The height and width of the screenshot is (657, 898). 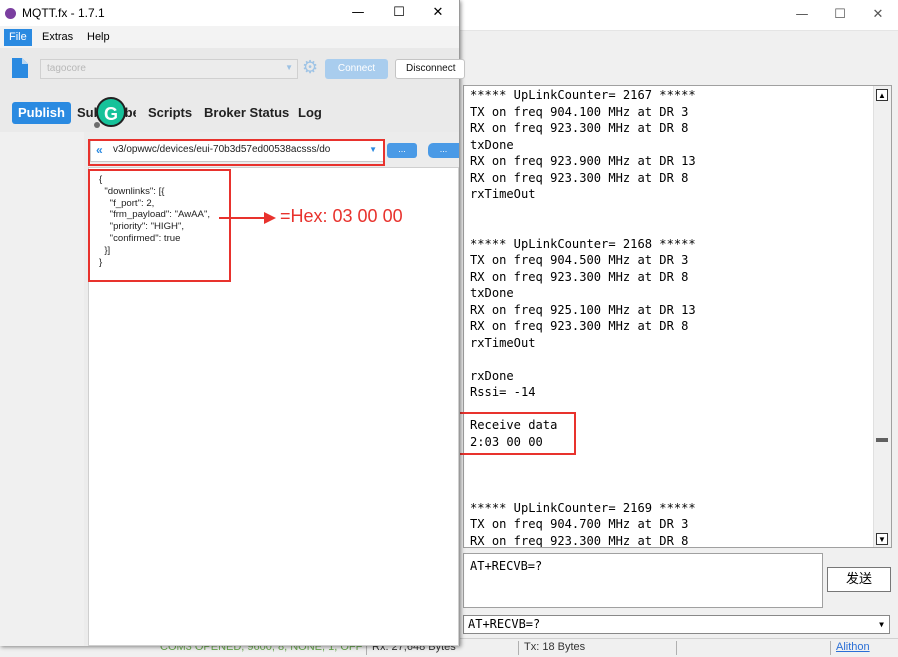 What do you see at coordinates (111, 112) in the screenshot?
I see `grammarly-icon: G` at bounding box center [111, 112].